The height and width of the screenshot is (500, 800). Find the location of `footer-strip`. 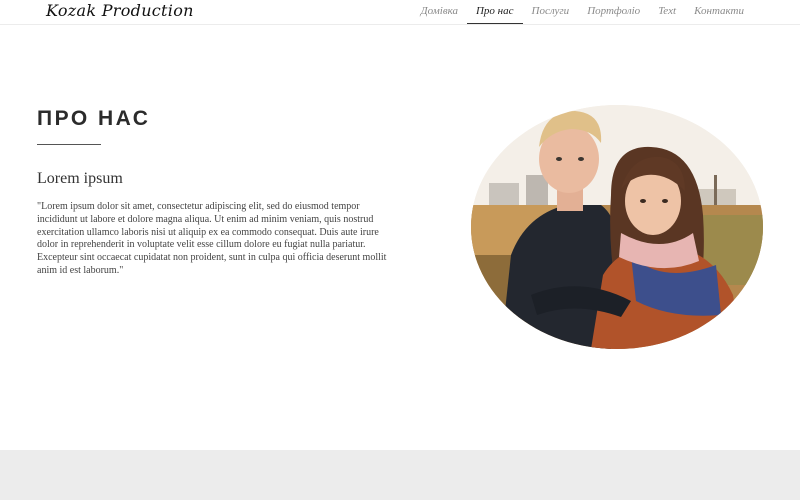

footer-strip is located at coordinates (400, 475).